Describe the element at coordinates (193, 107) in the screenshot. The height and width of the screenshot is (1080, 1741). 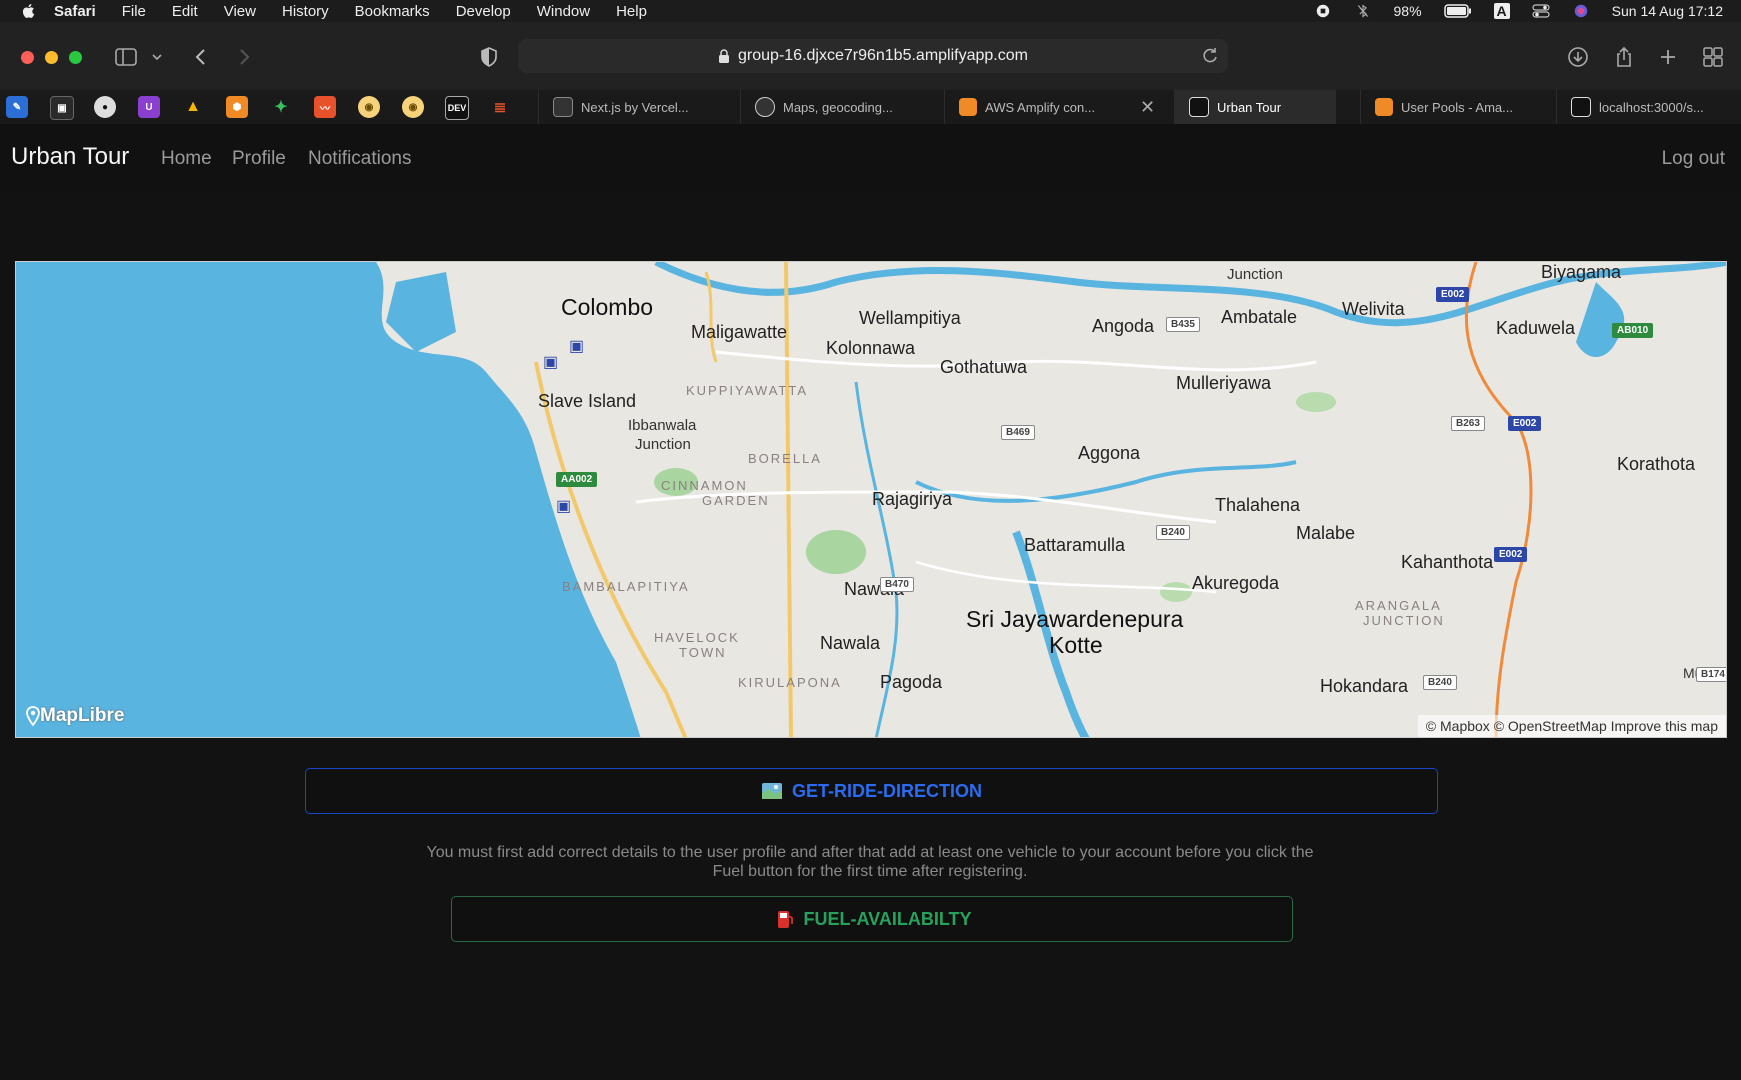
I see `pinned-tab-drive-icon: ▲` at that location.